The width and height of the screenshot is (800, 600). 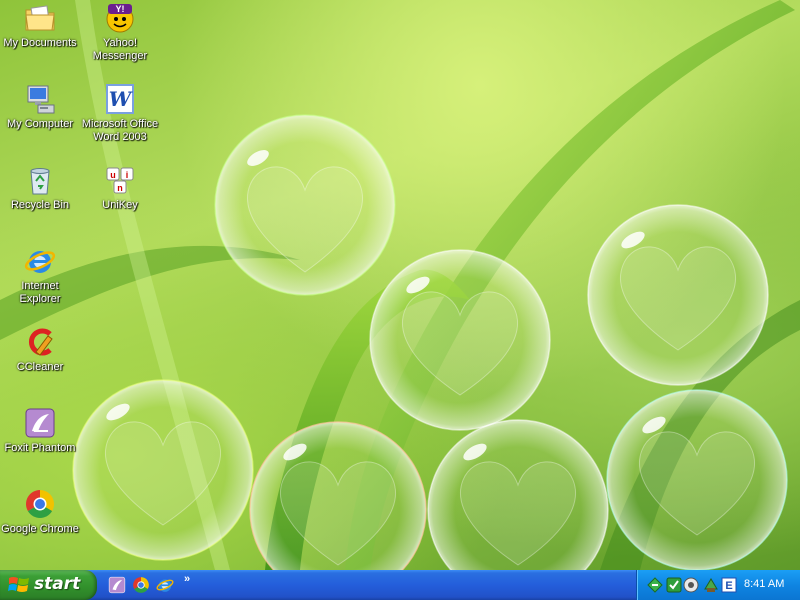 I want to click on desktop-icon-my-computer: My Computer, so click(x=40, y=107).